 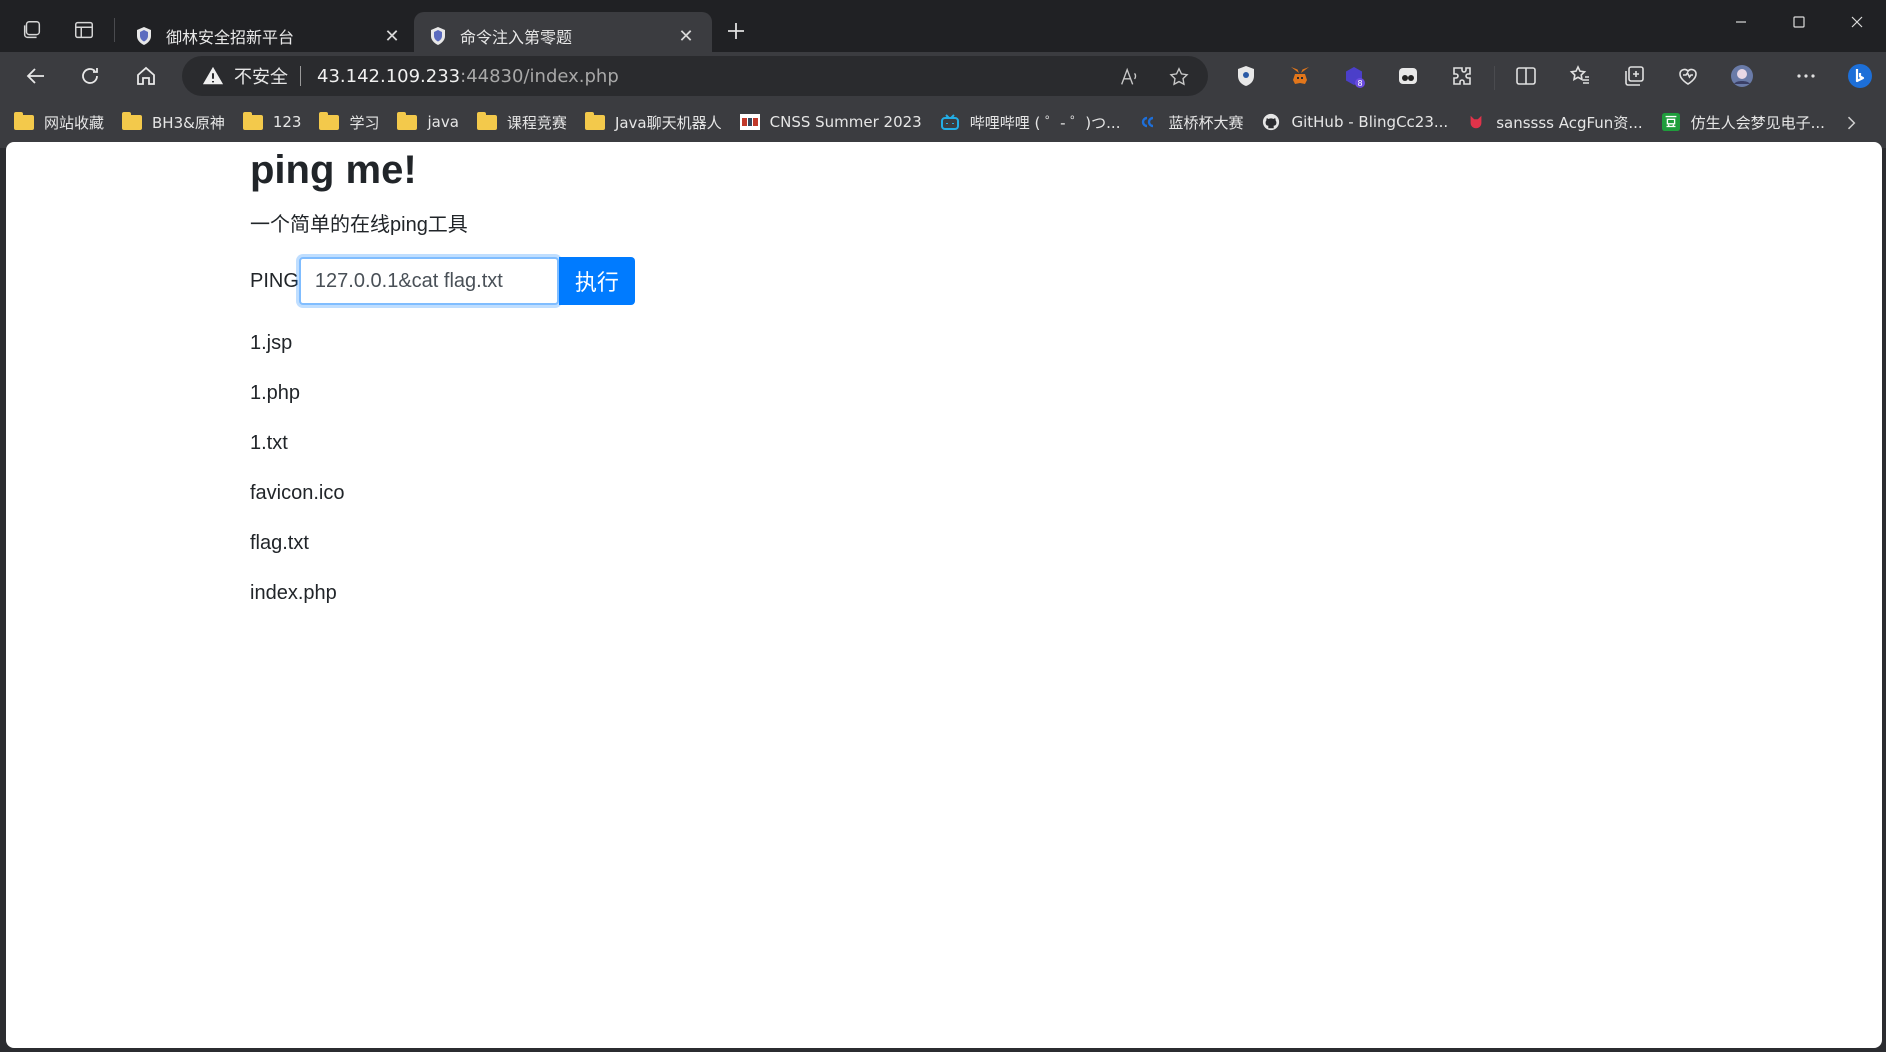 What do you see at coordinates (1860, 76) in the screenshot?
I see `bing-copilot-icon` at bounding box center [1860, 76].